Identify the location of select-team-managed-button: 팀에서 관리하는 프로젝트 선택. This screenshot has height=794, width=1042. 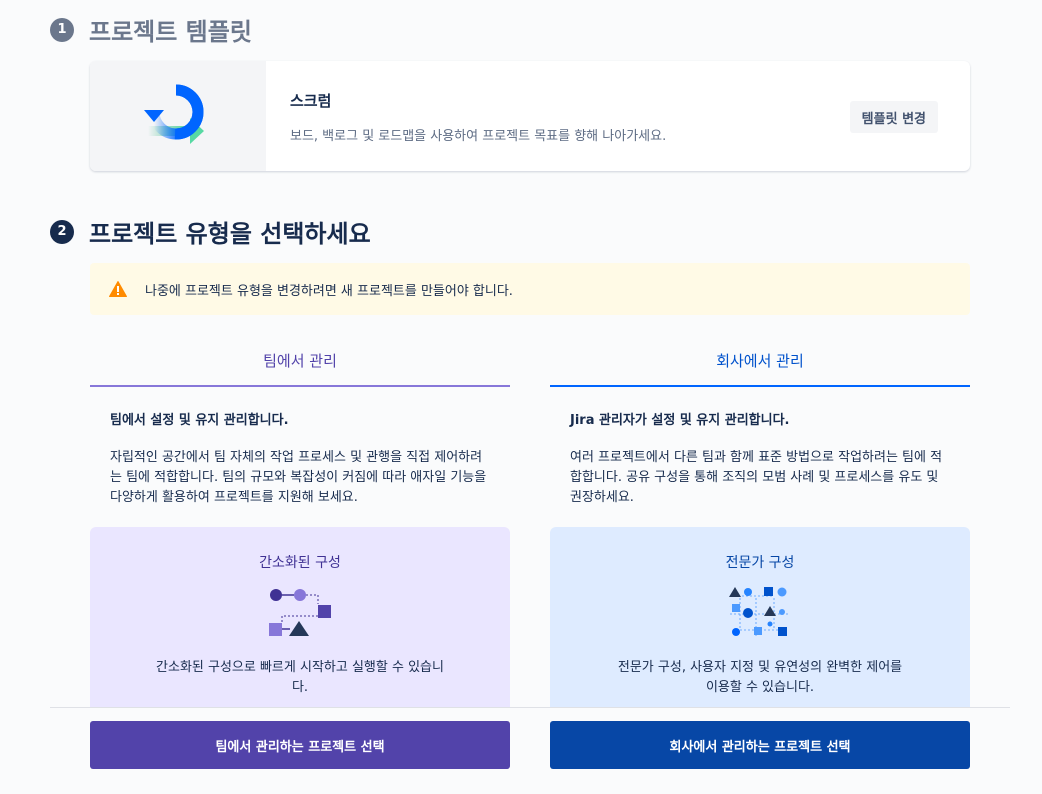
(300, 745).